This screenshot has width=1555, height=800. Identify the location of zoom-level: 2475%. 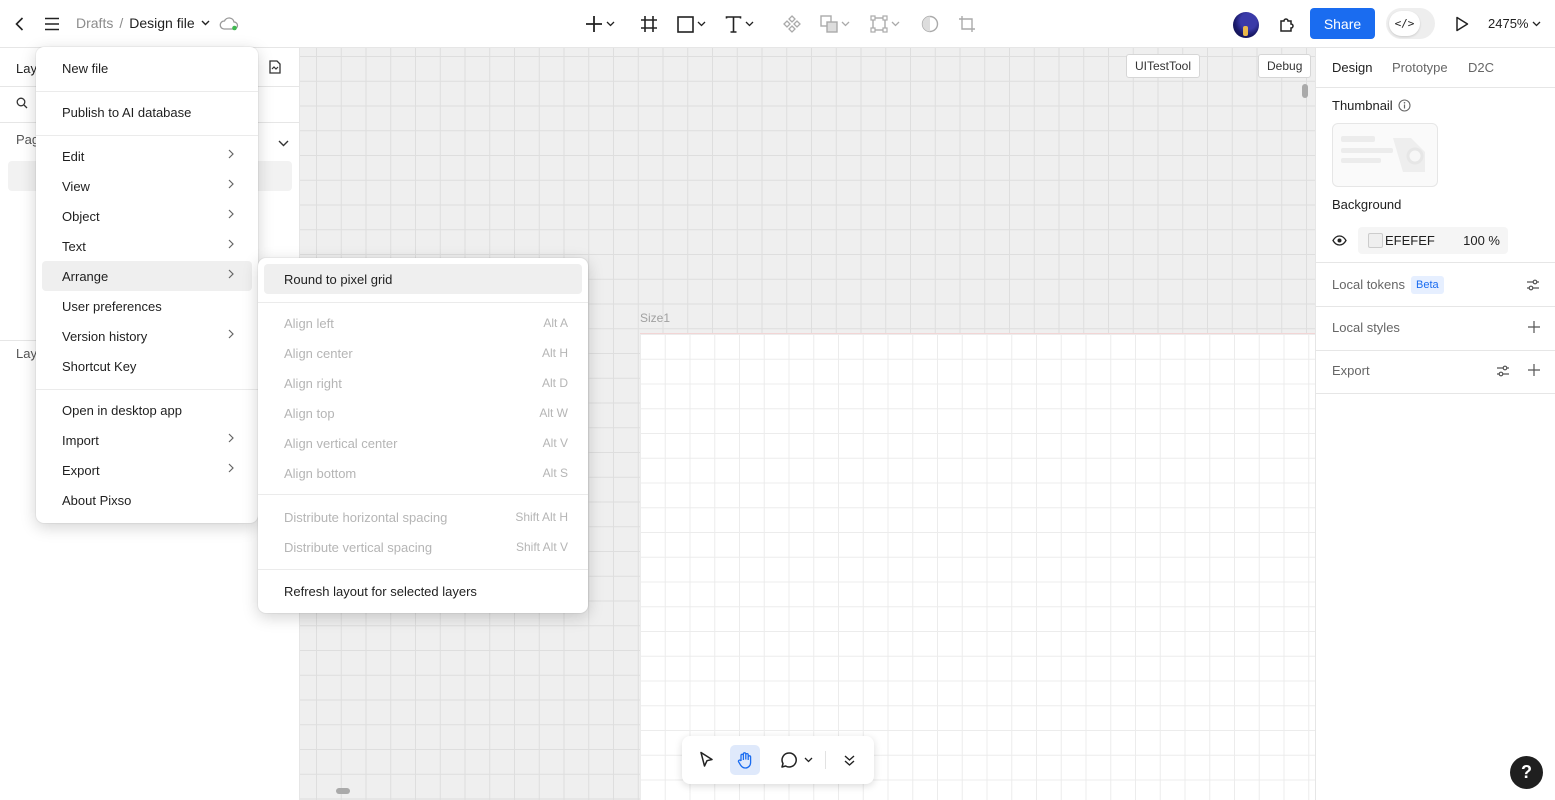
(1508, 23).